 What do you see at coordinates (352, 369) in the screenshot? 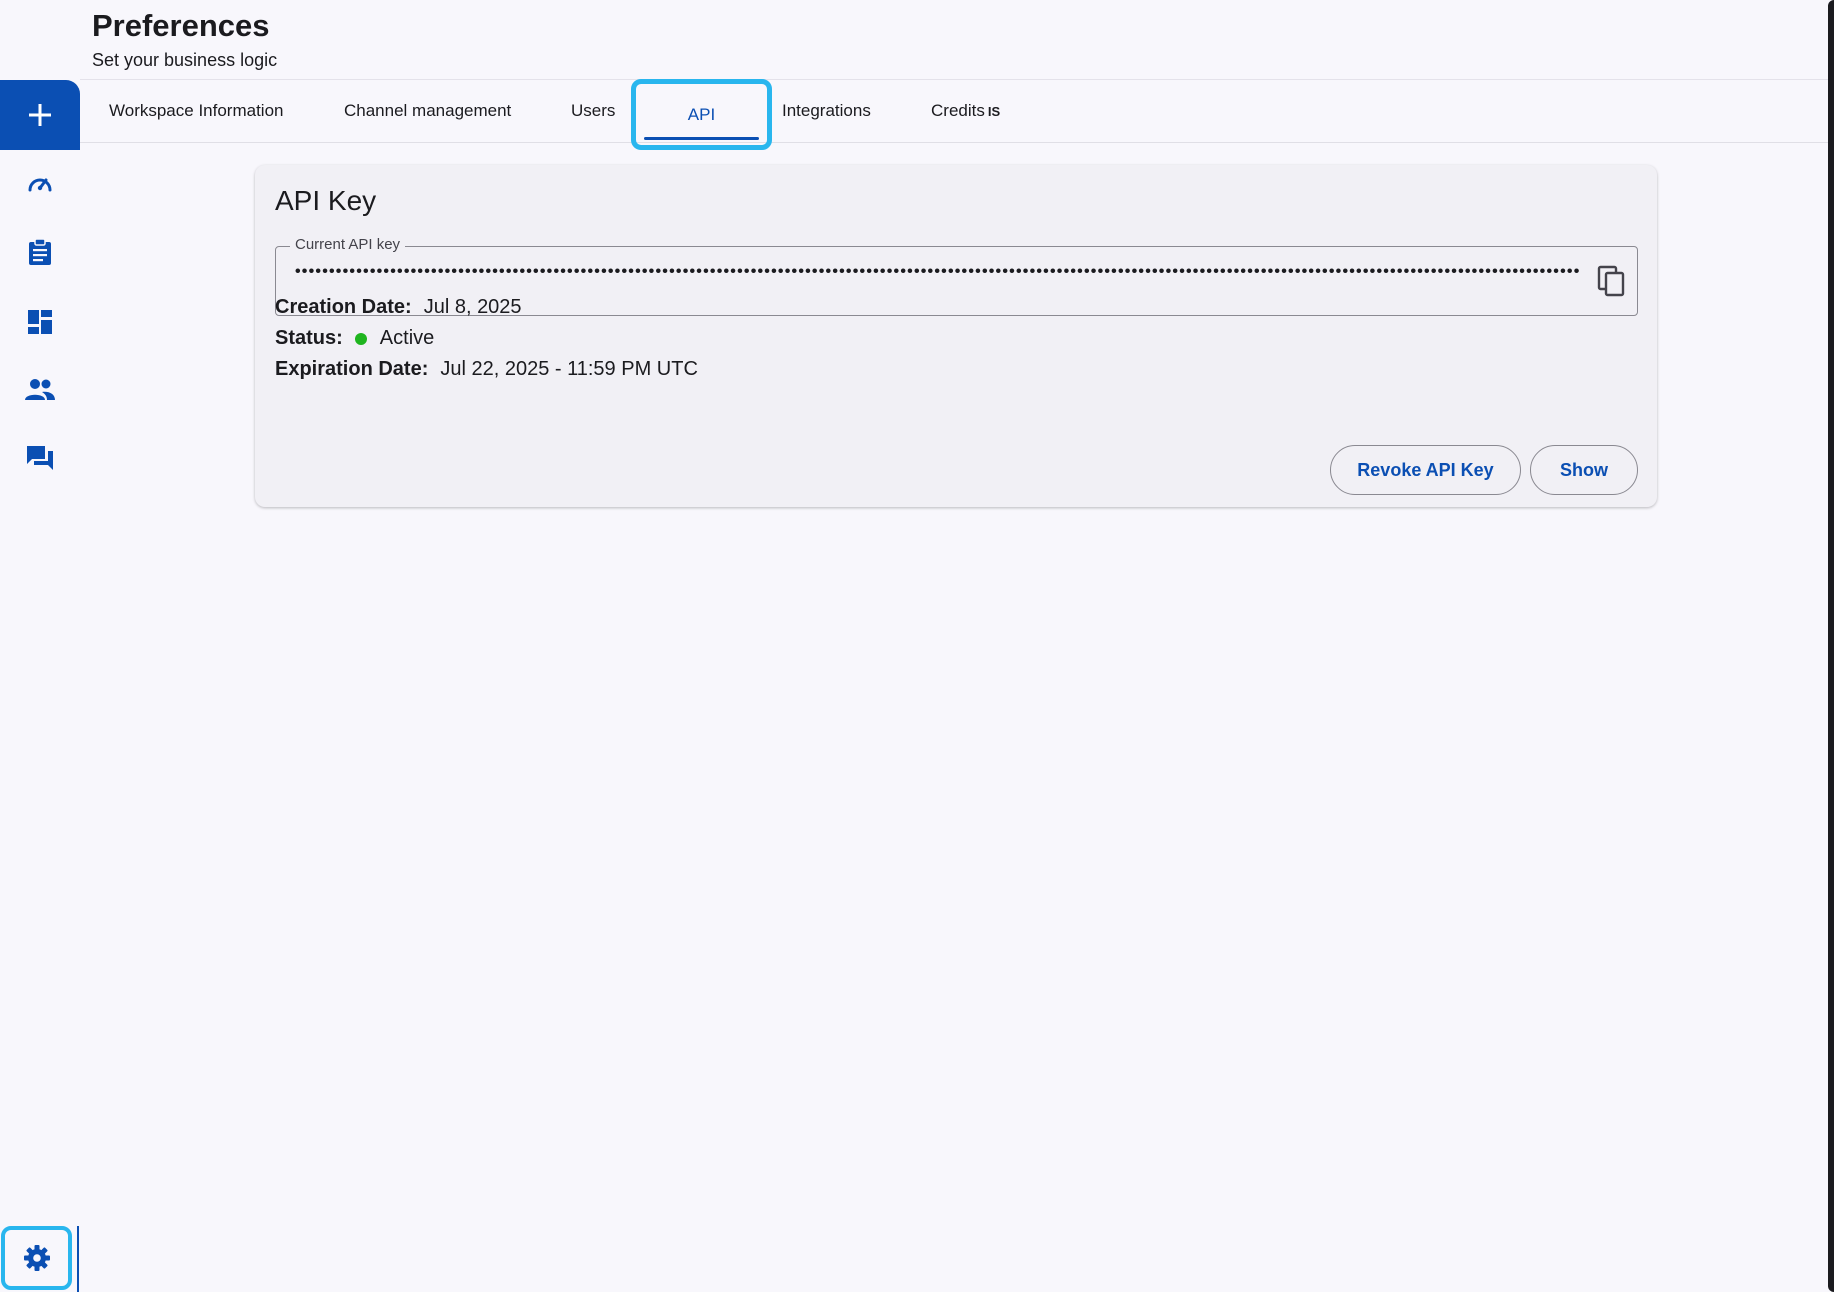
I see `expiration-date-label: Expiration Date:` at bounding box center [352, 369].